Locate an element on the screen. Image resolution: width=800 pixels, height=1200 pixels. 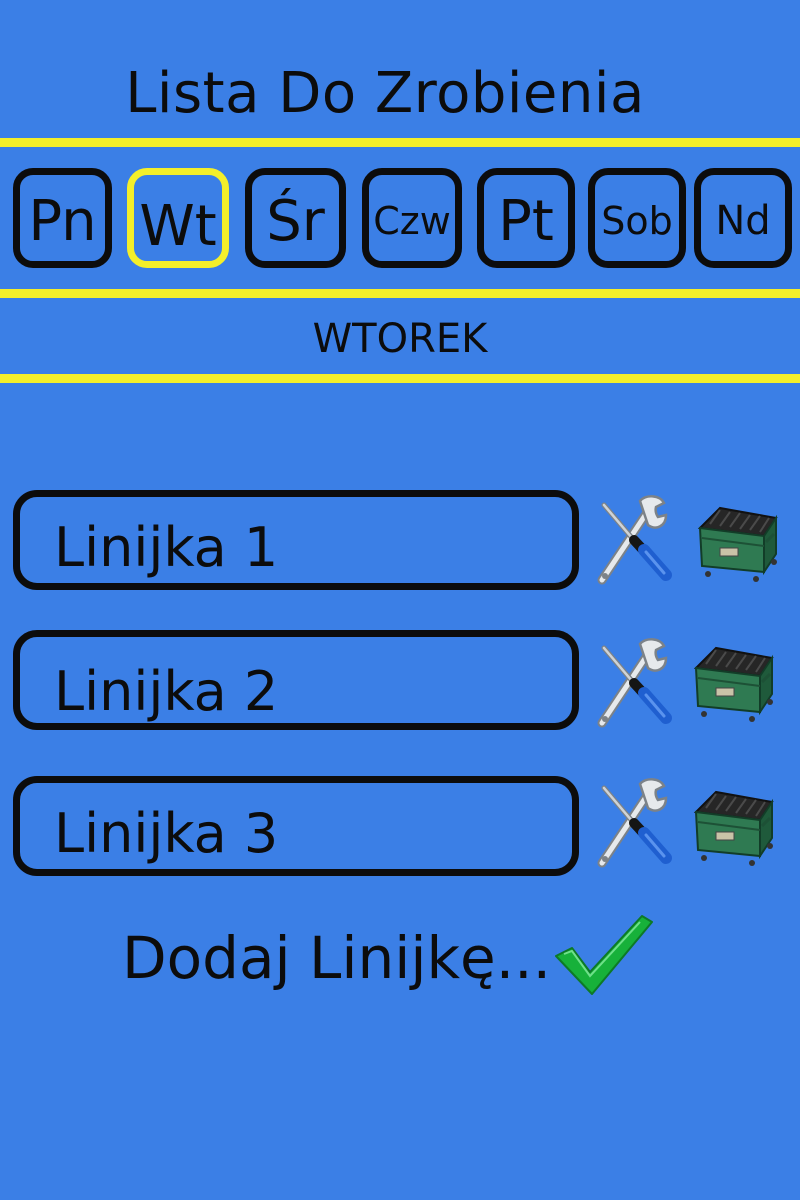
day-tab-label: Sob is located at coordinates (637, 221).